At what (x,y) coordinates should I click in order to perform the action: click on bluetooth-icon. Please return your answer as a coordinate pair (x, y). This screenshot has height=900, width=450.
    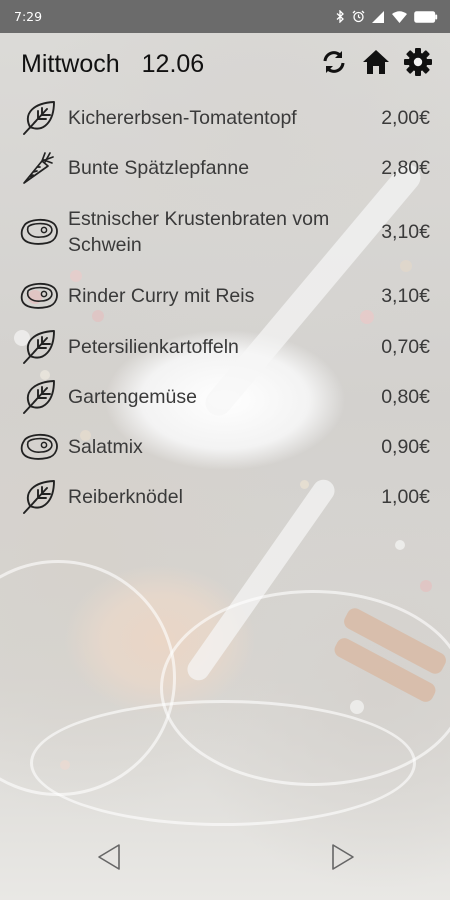
    Looking at the image, I should click on (340, 16).